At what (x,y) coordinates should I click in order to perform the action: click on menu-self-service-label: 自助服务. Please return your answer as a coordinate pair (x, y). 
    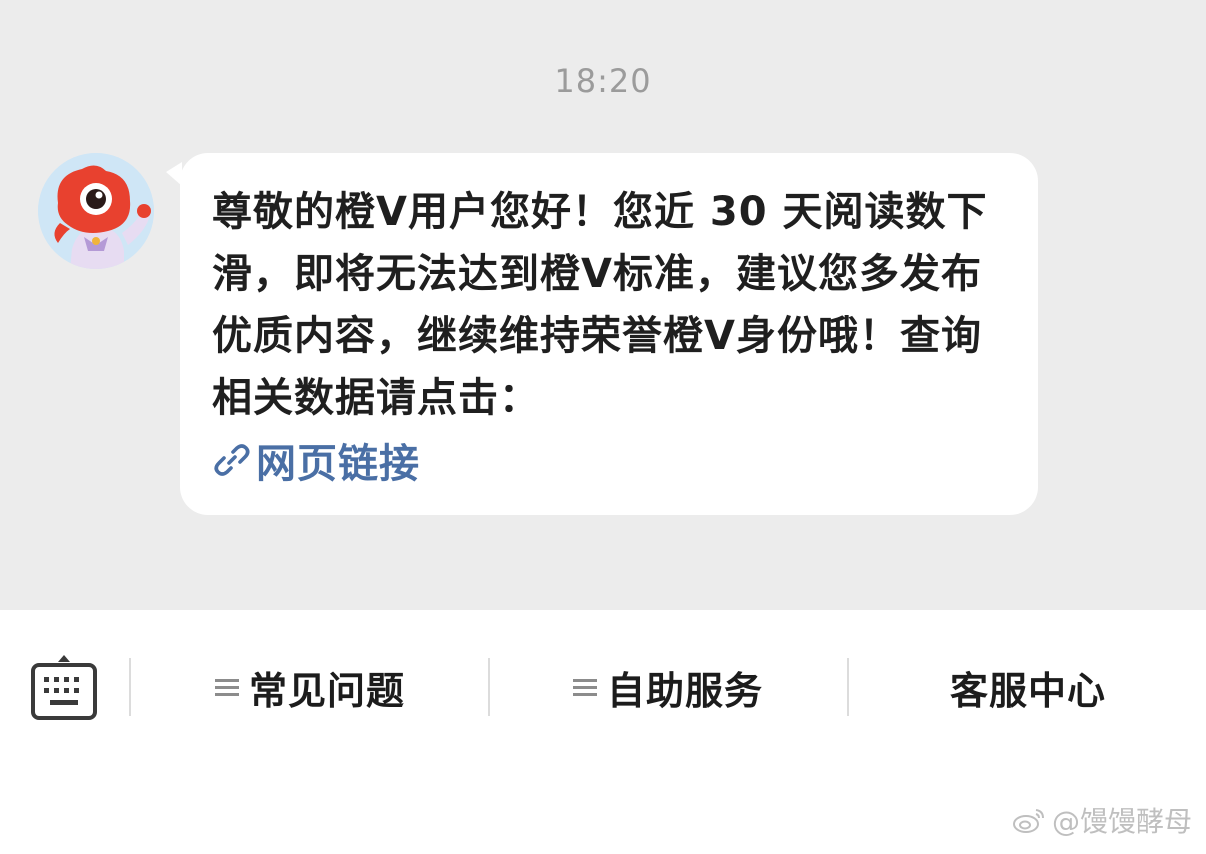
    Looking at the image, I should click on (684, 690).